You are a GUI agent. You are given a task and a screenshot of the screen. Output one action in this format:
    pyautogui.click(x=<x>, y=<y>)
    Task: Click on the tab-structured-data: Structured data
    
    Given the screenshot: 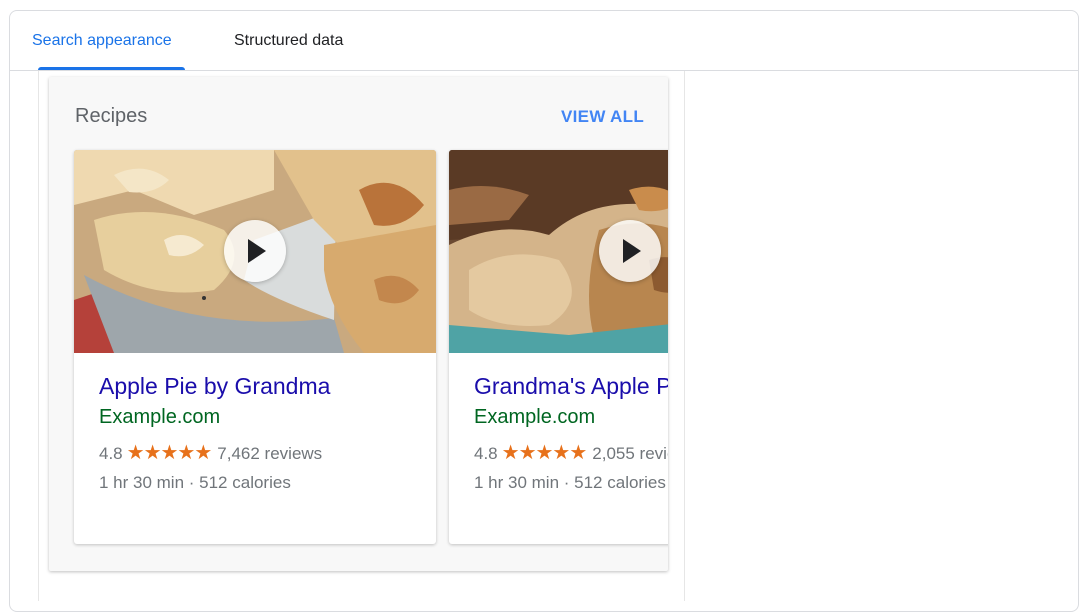 What is the action you would take?
    pyautogui.click(x=288, y=40)
    